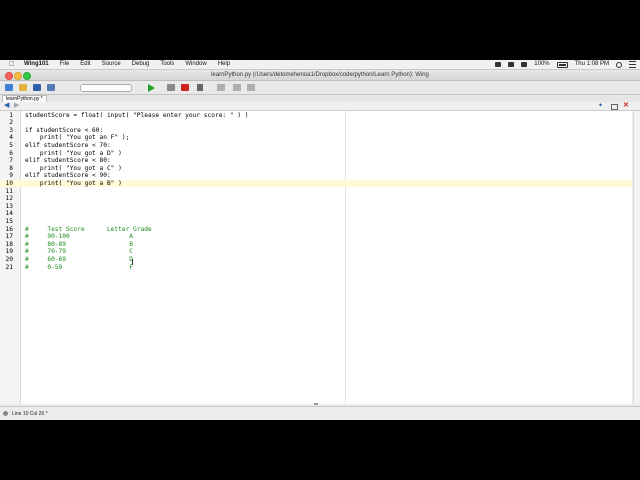 Image resolution: width=640 pixels, height=480 pixels. I want to click on line-number: 14, so click(9, 214).